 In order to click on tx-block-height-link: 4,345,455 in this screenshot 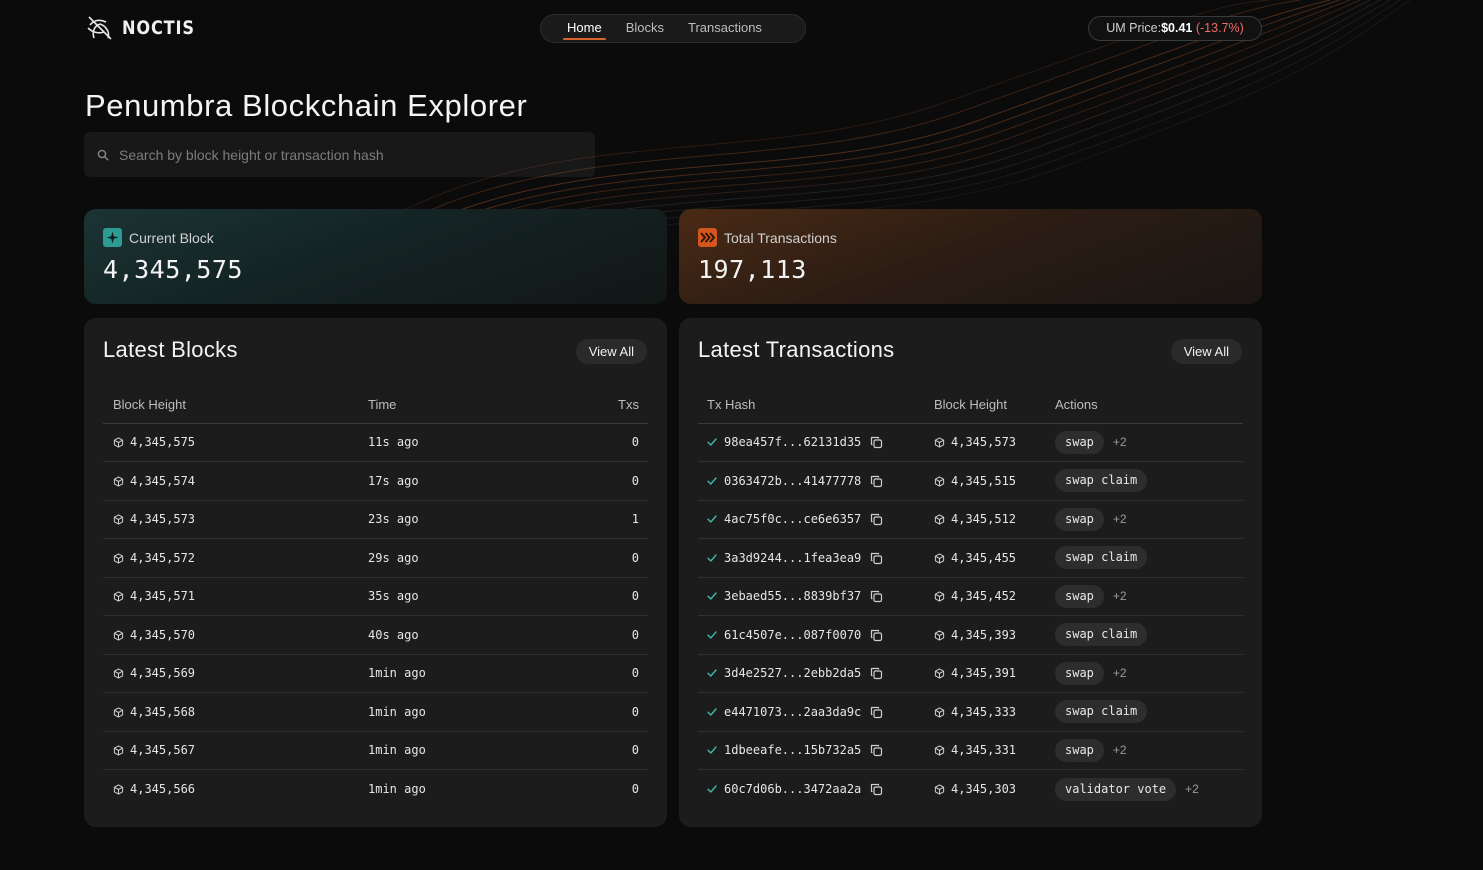, I will do `click(983, 558)`.